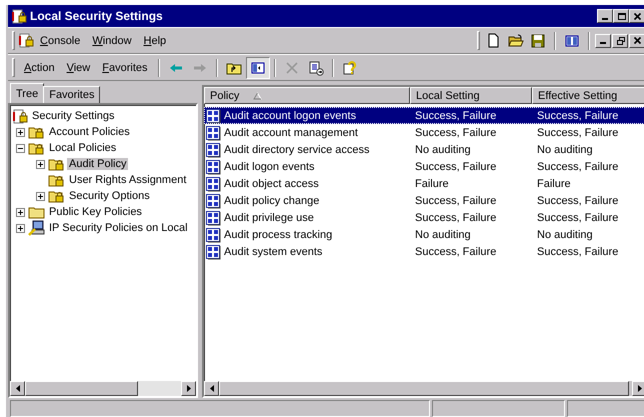 The width and height of the screenshot is (644, 417). Describe the element at coordinates (316, 68) in the screenshot. I see `export-list-icon` at that location.